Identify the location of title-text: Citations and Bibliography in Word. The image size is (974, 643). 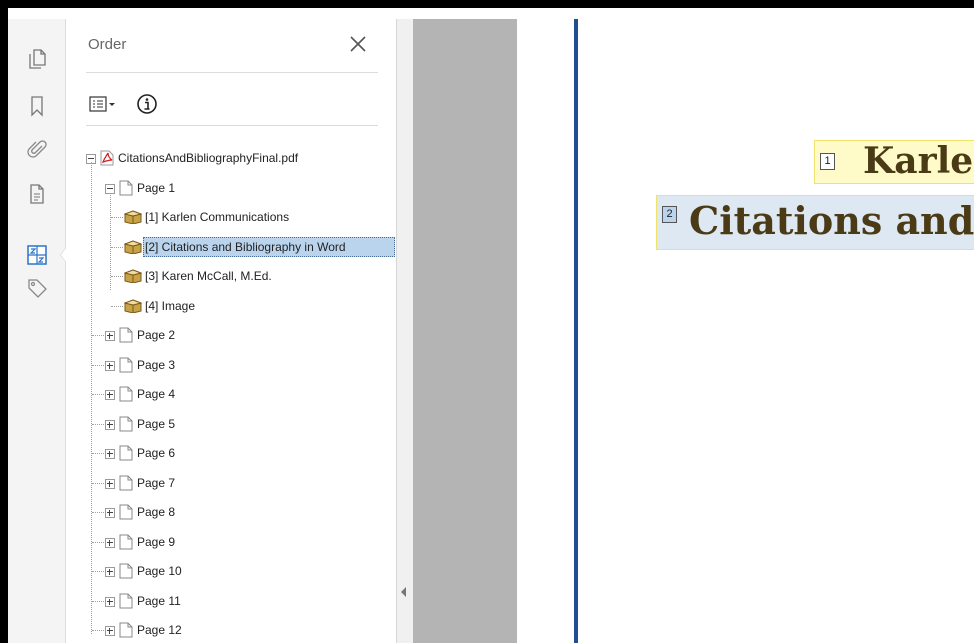
(831, 220).